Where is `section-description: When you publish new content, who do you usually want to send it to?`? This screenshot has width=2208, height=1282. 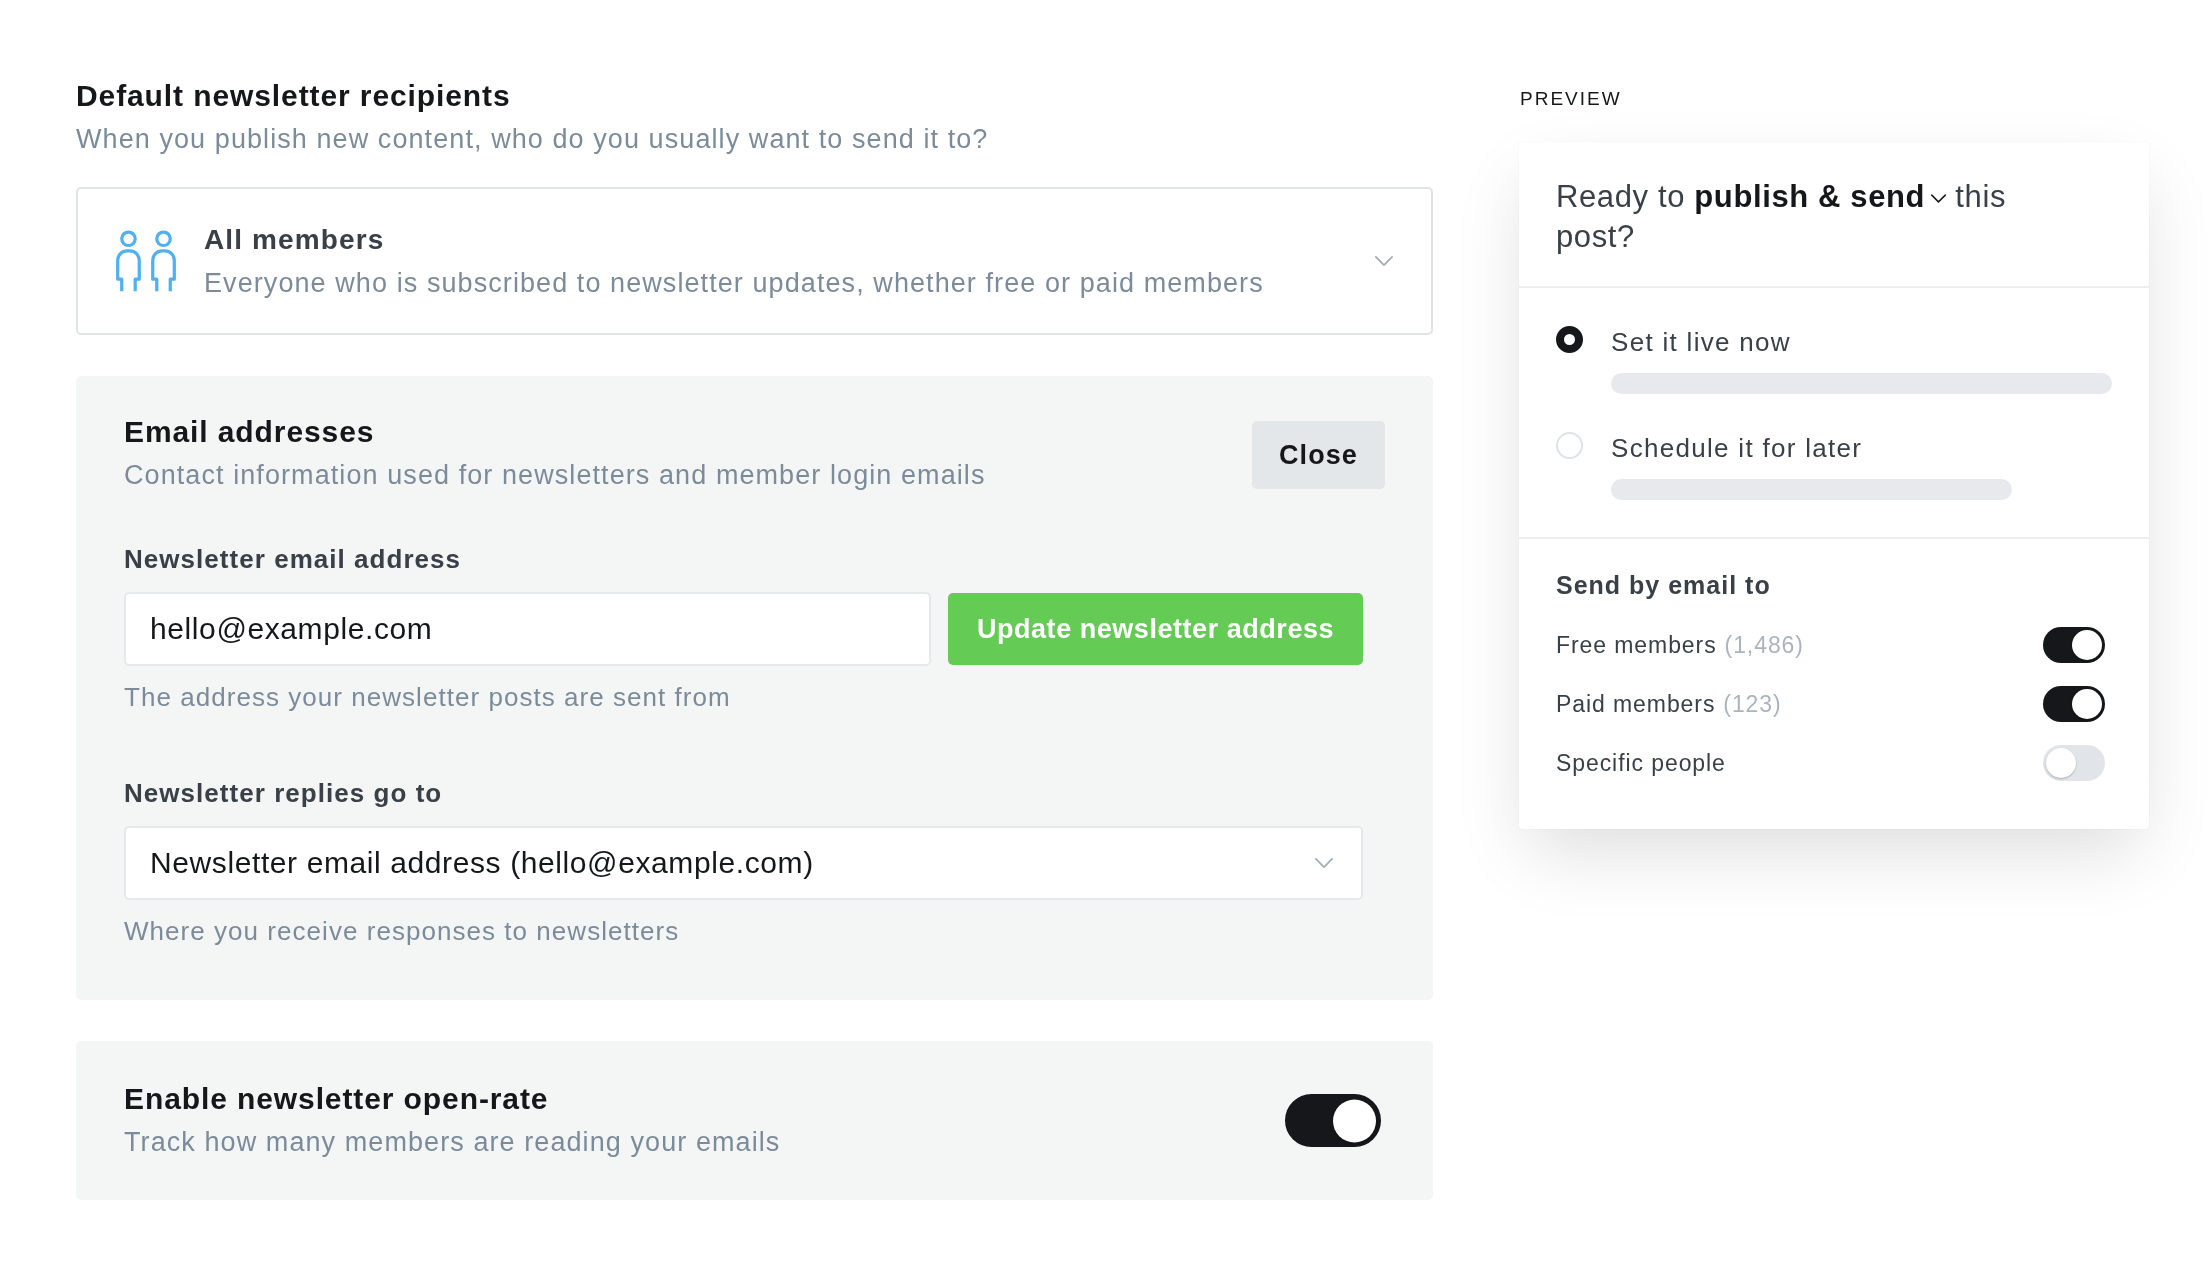
section-description: When you publish new content, who do you usually want to send it to? is located at coordinates (533, 139).